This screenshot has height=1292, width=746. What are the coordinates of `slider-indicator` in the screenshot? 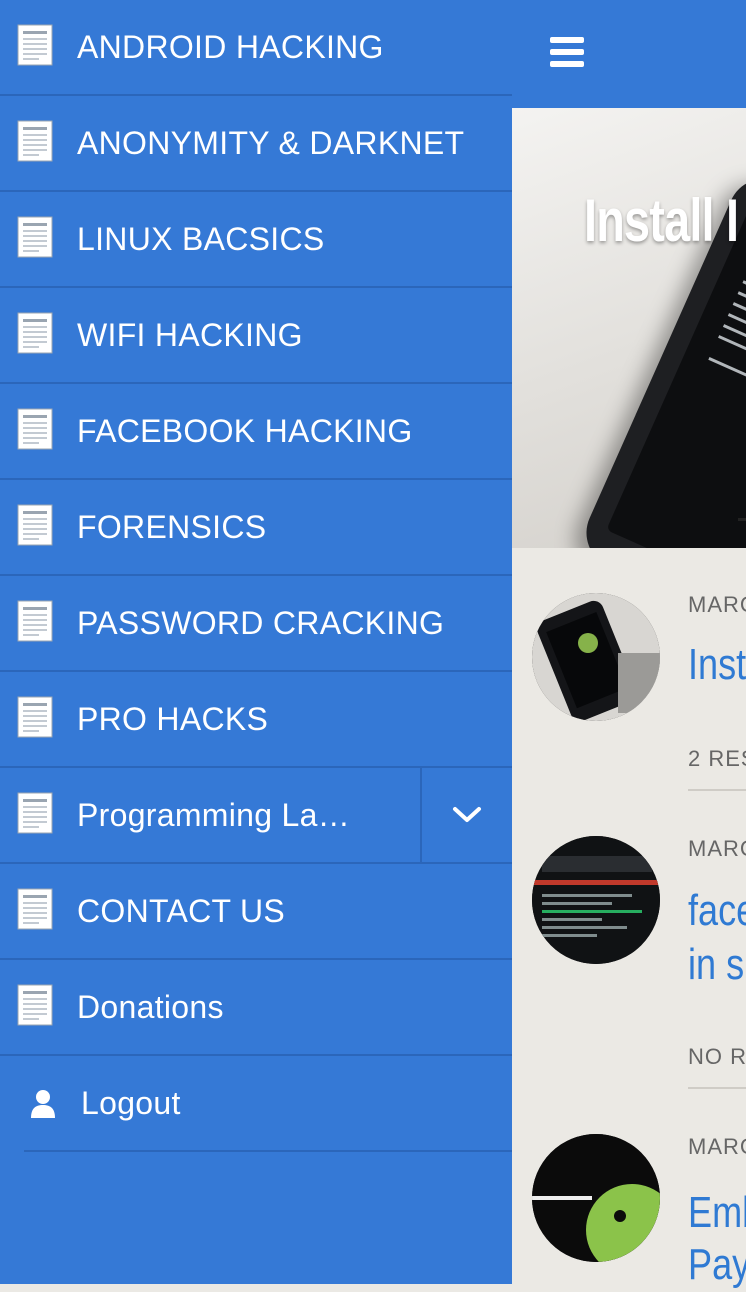 It's located at (742, 519).